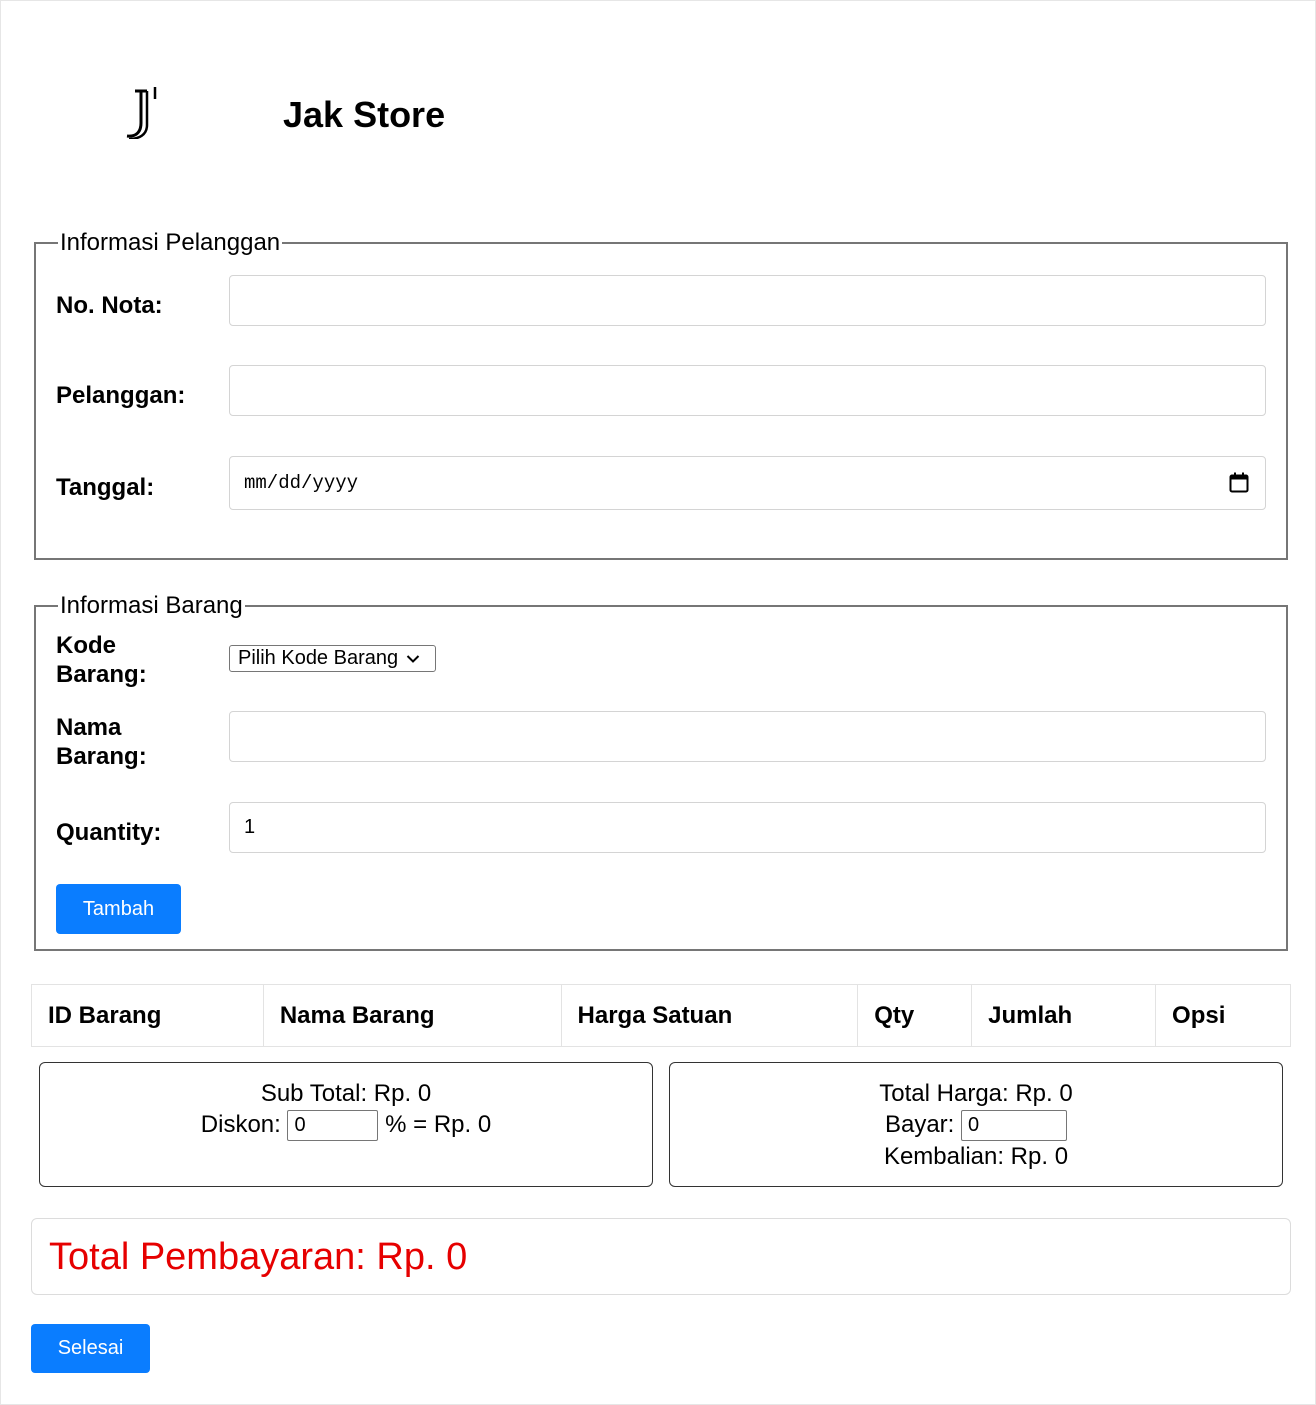 Image resolution: width=1316 pixels, height=1405 pixels. What do you see at coordinates (346, 1093) in the screenshot?
I see `subtotal-text: Sub Total: Rp. 0` at bounding box center [346, 1093].